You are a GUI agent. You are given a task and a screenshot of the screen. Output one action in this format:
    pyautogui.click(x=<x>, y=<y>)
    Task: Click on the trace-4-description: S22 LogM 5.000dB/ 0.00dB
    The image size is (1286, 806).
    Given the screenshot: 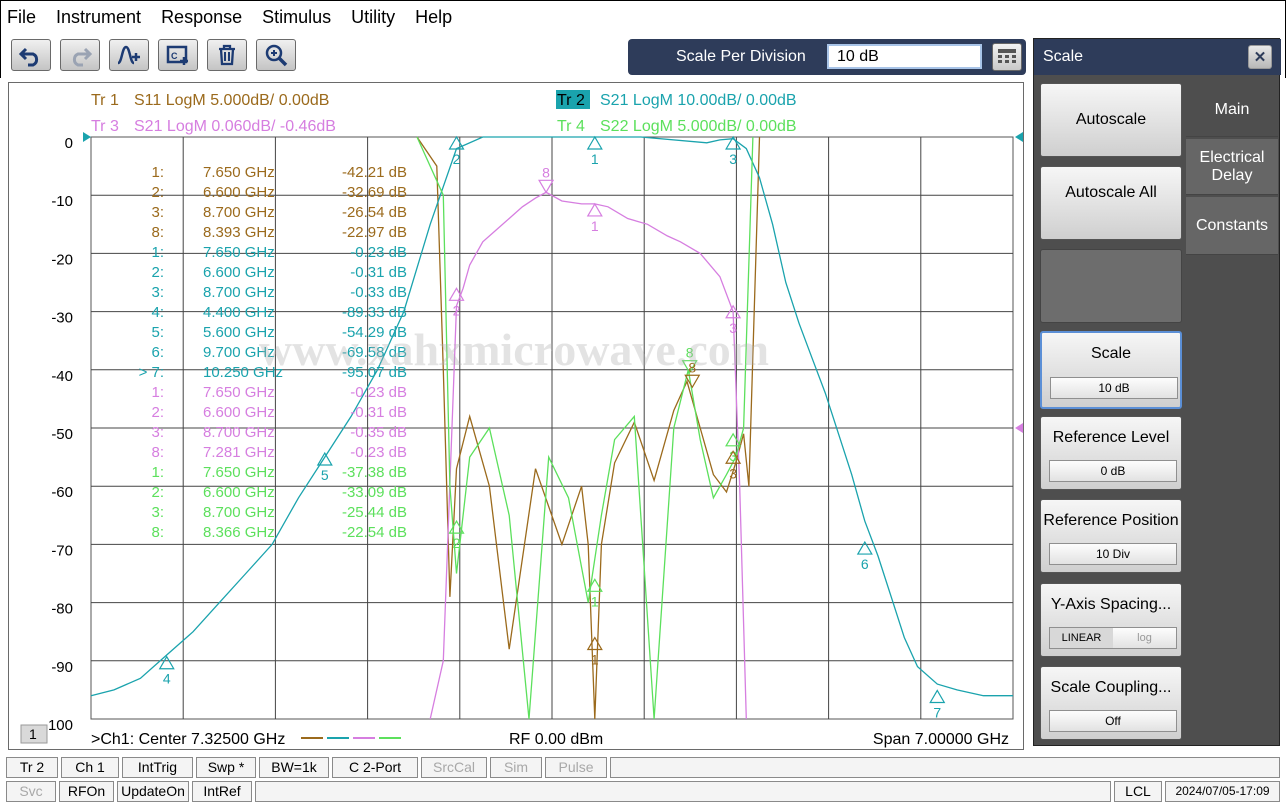 What is the action you would take?
    pyautogui.click(x=698, y=126)
    